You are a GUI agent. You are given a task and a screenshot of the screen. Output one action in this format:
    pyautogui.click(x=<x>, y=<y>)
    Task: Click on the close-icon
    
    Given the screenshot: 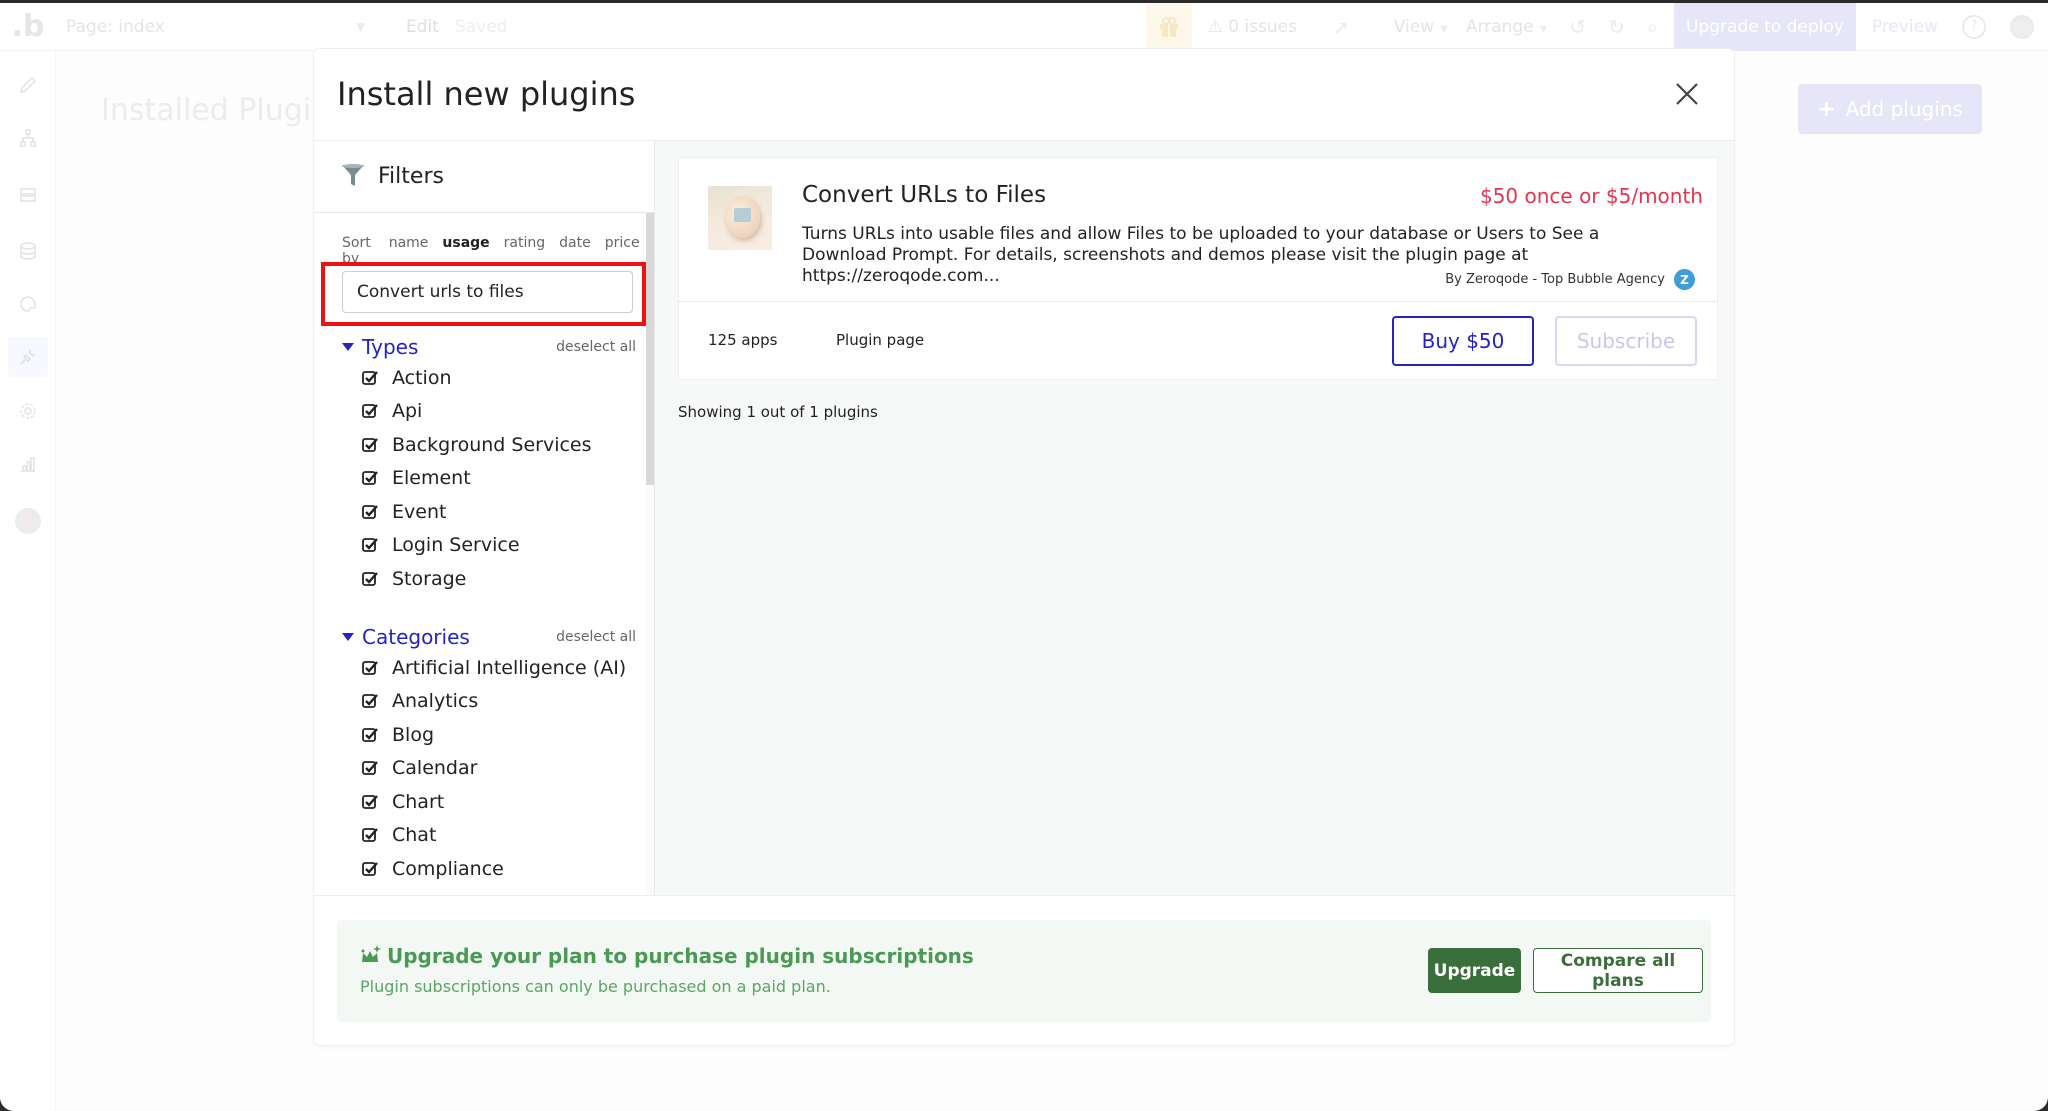 What is the action you would take?
    pyautogui.click(x=1687, y=94)
    